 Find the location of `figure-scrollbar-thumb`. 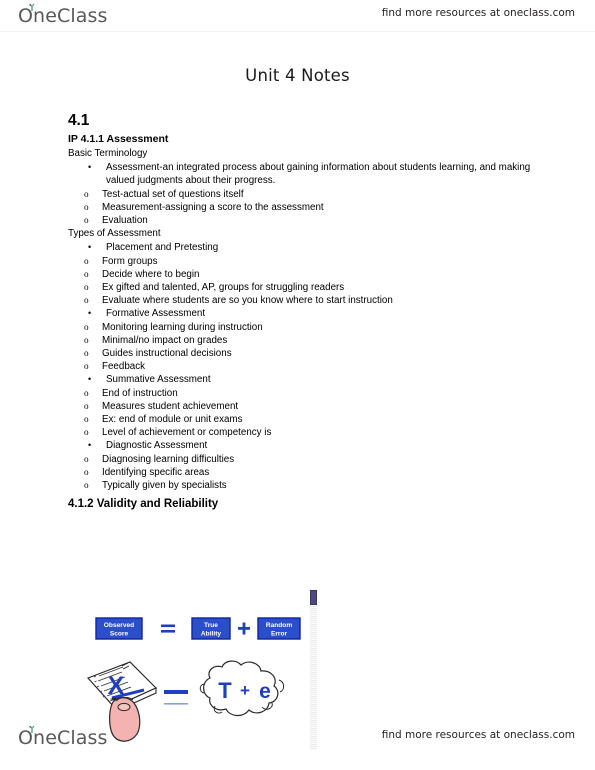

figure-scrollbar-thumb is located at coordinates (313, 597).